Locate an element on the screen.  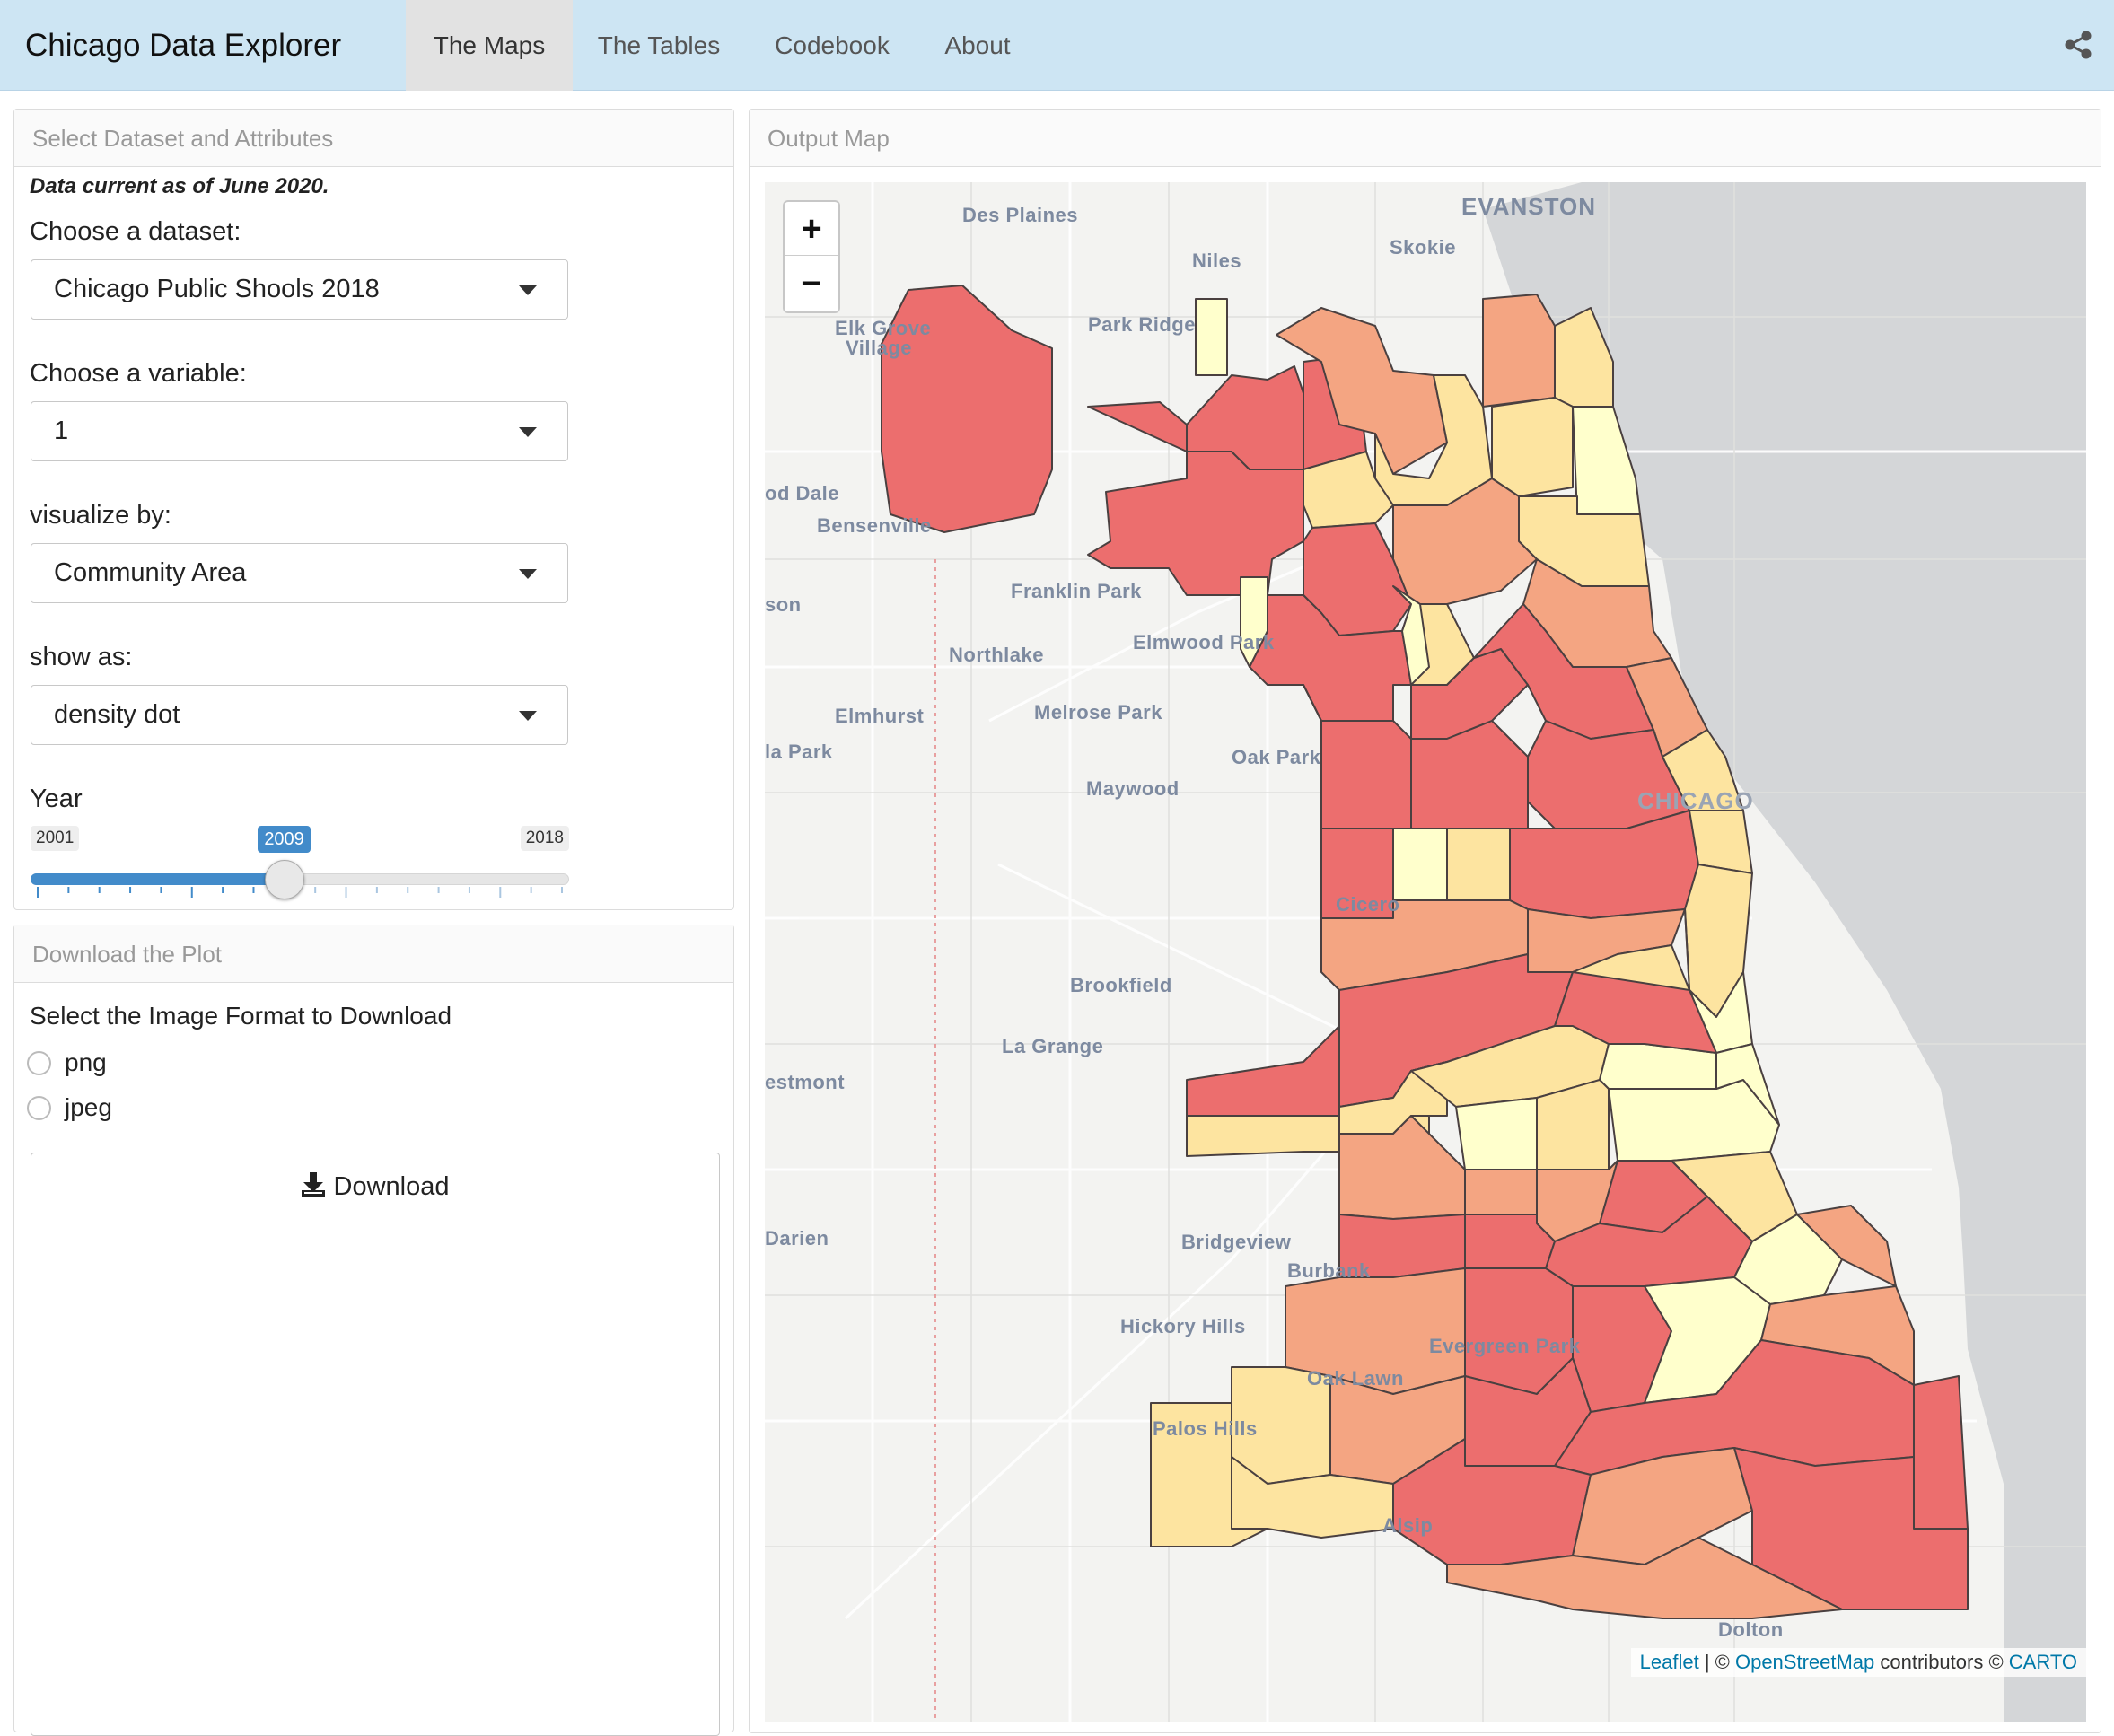
tab-the-tables: The Tables is located at coordinates (659, 45).